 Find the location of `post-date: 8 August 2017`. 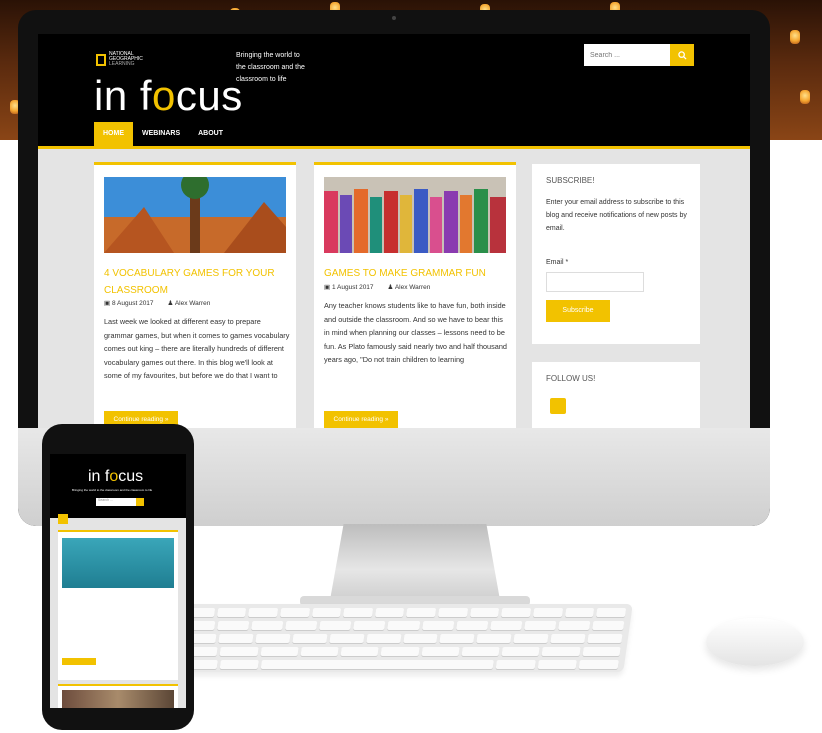

post-date: 8 August 2017 is located at coordinates (133, 303).